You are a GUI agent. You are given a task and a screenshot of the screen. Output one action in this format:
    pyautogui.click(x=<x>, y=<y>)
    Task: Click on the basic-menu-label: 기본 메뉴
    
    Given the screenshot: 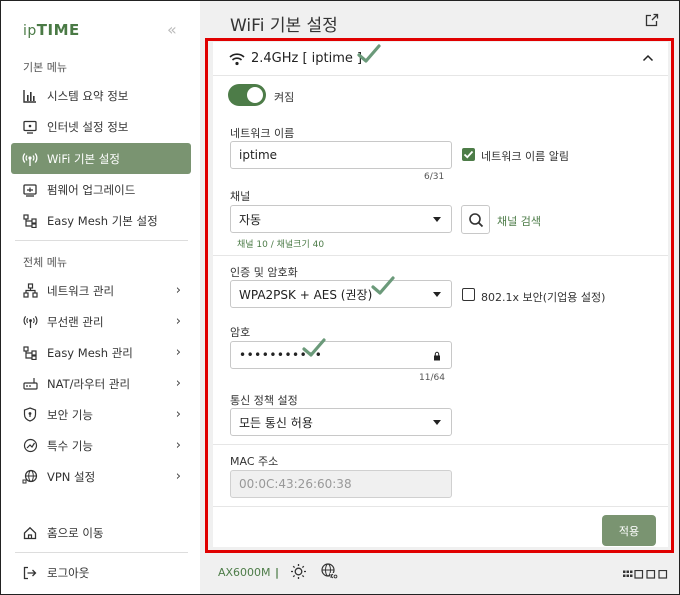 What is the action you would take?
    pyautogui.click(x=45, y=67)
    